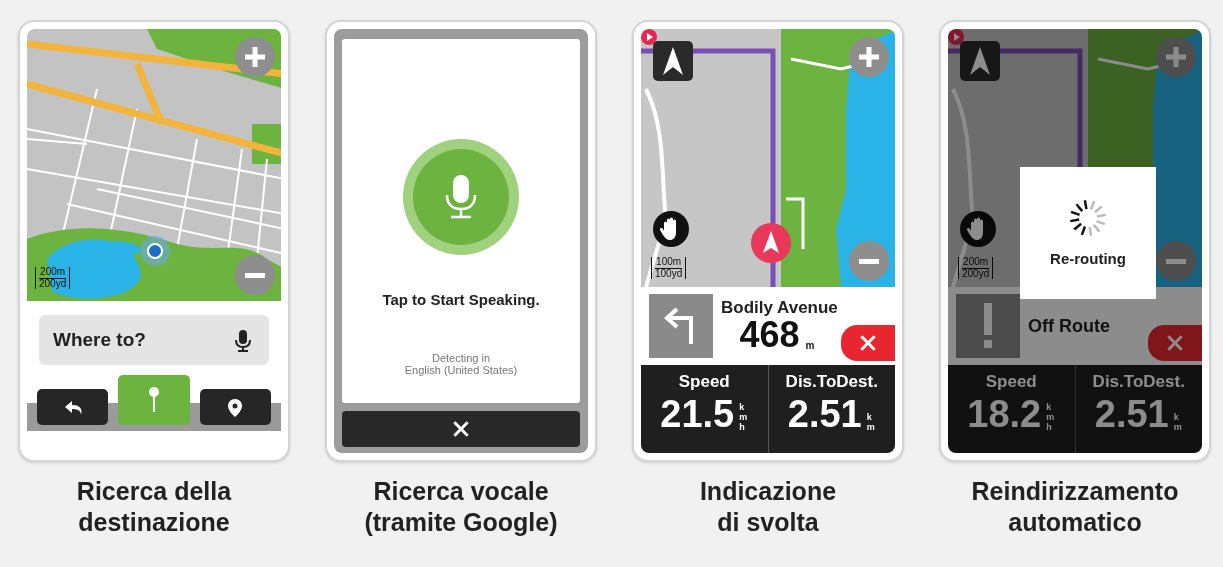 The width and height of the screenshot is (1223, 567). I want to click on scale-metric-label: 100m, so click(669, 263).